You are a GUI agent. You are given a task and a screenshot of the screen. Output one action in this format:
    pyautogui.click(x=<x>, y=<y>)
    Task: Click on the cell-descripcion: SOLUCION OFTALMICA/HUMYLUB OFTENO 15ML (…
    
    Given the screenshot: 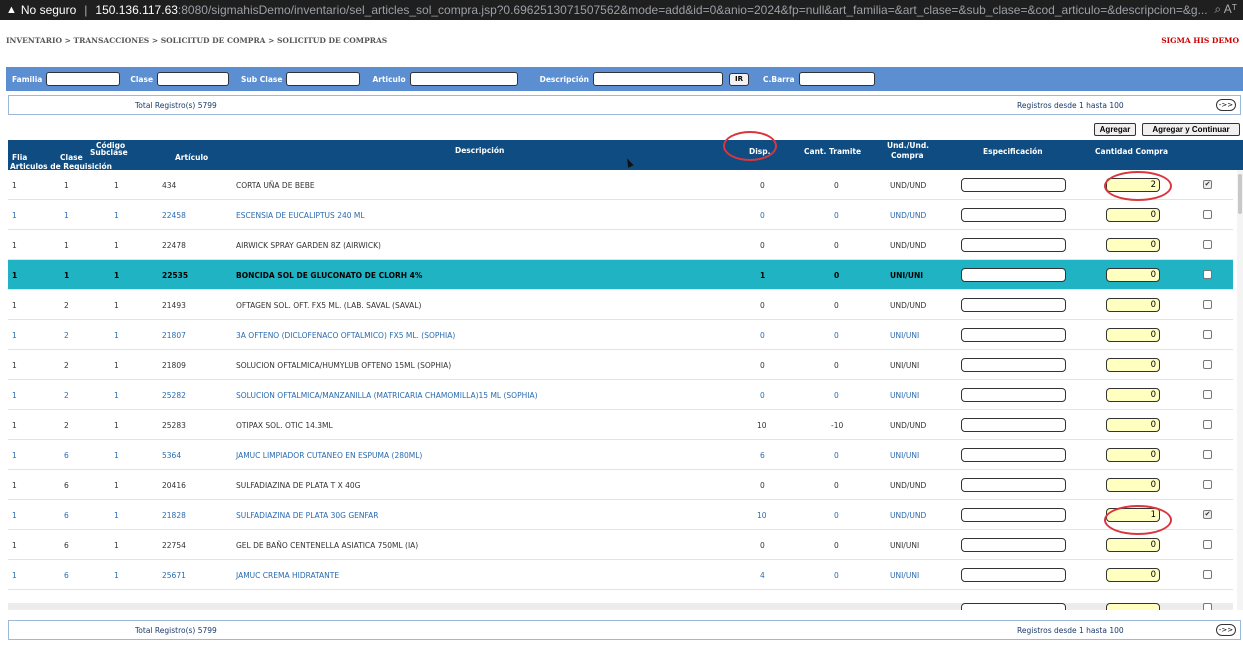 What is the action you would take?
    pyautogui.click(x=343, y=365)
    